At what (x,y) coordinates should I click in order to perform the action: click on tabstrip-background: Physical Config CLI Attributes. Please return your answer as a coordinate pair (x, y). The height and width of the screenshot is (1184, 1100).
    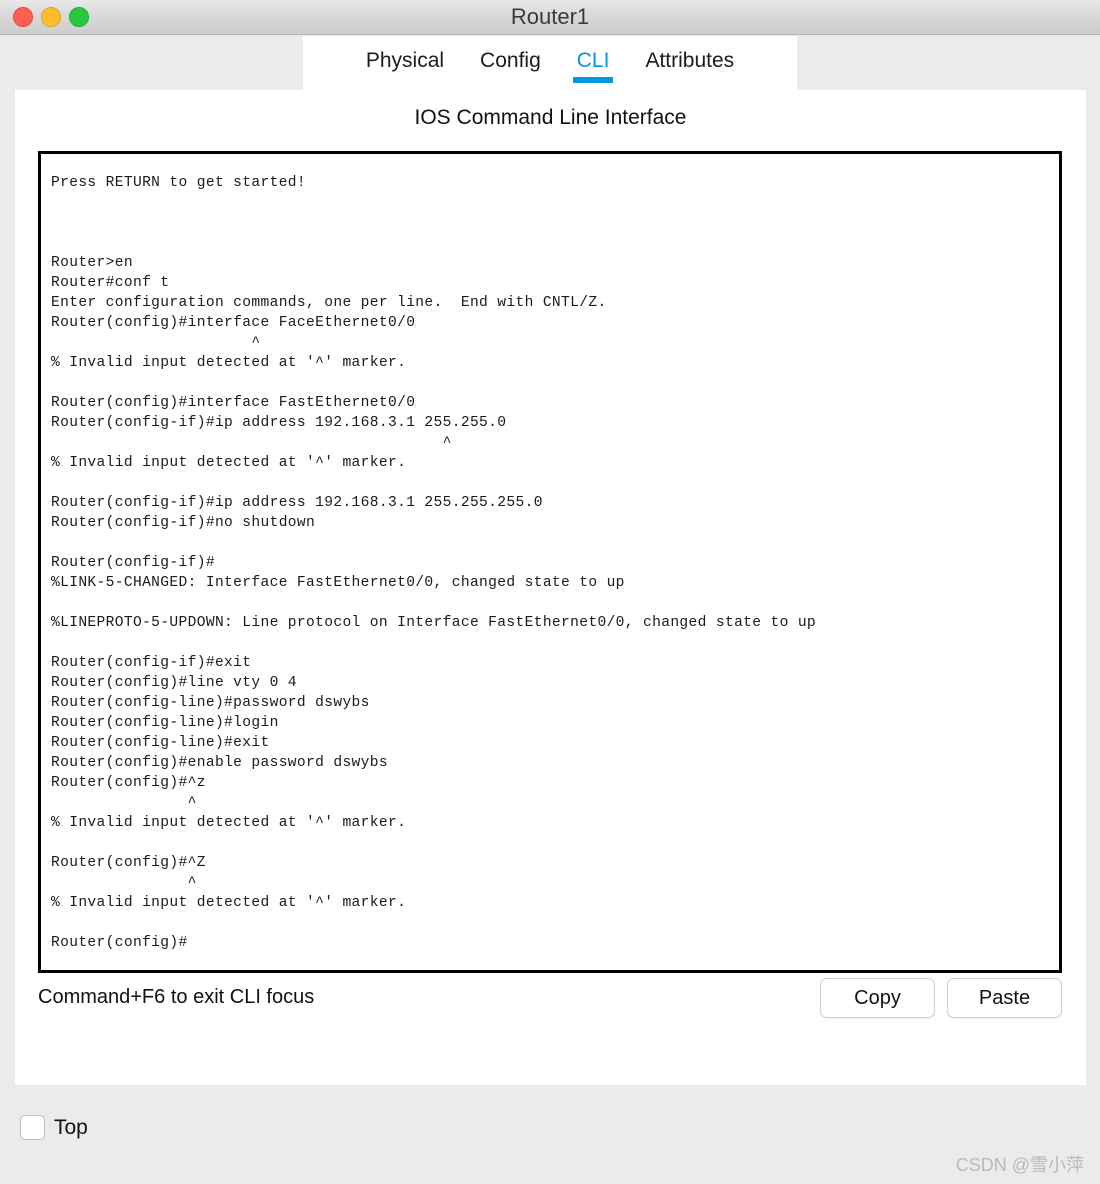
    Looking at the image, I should click on (550, 63).